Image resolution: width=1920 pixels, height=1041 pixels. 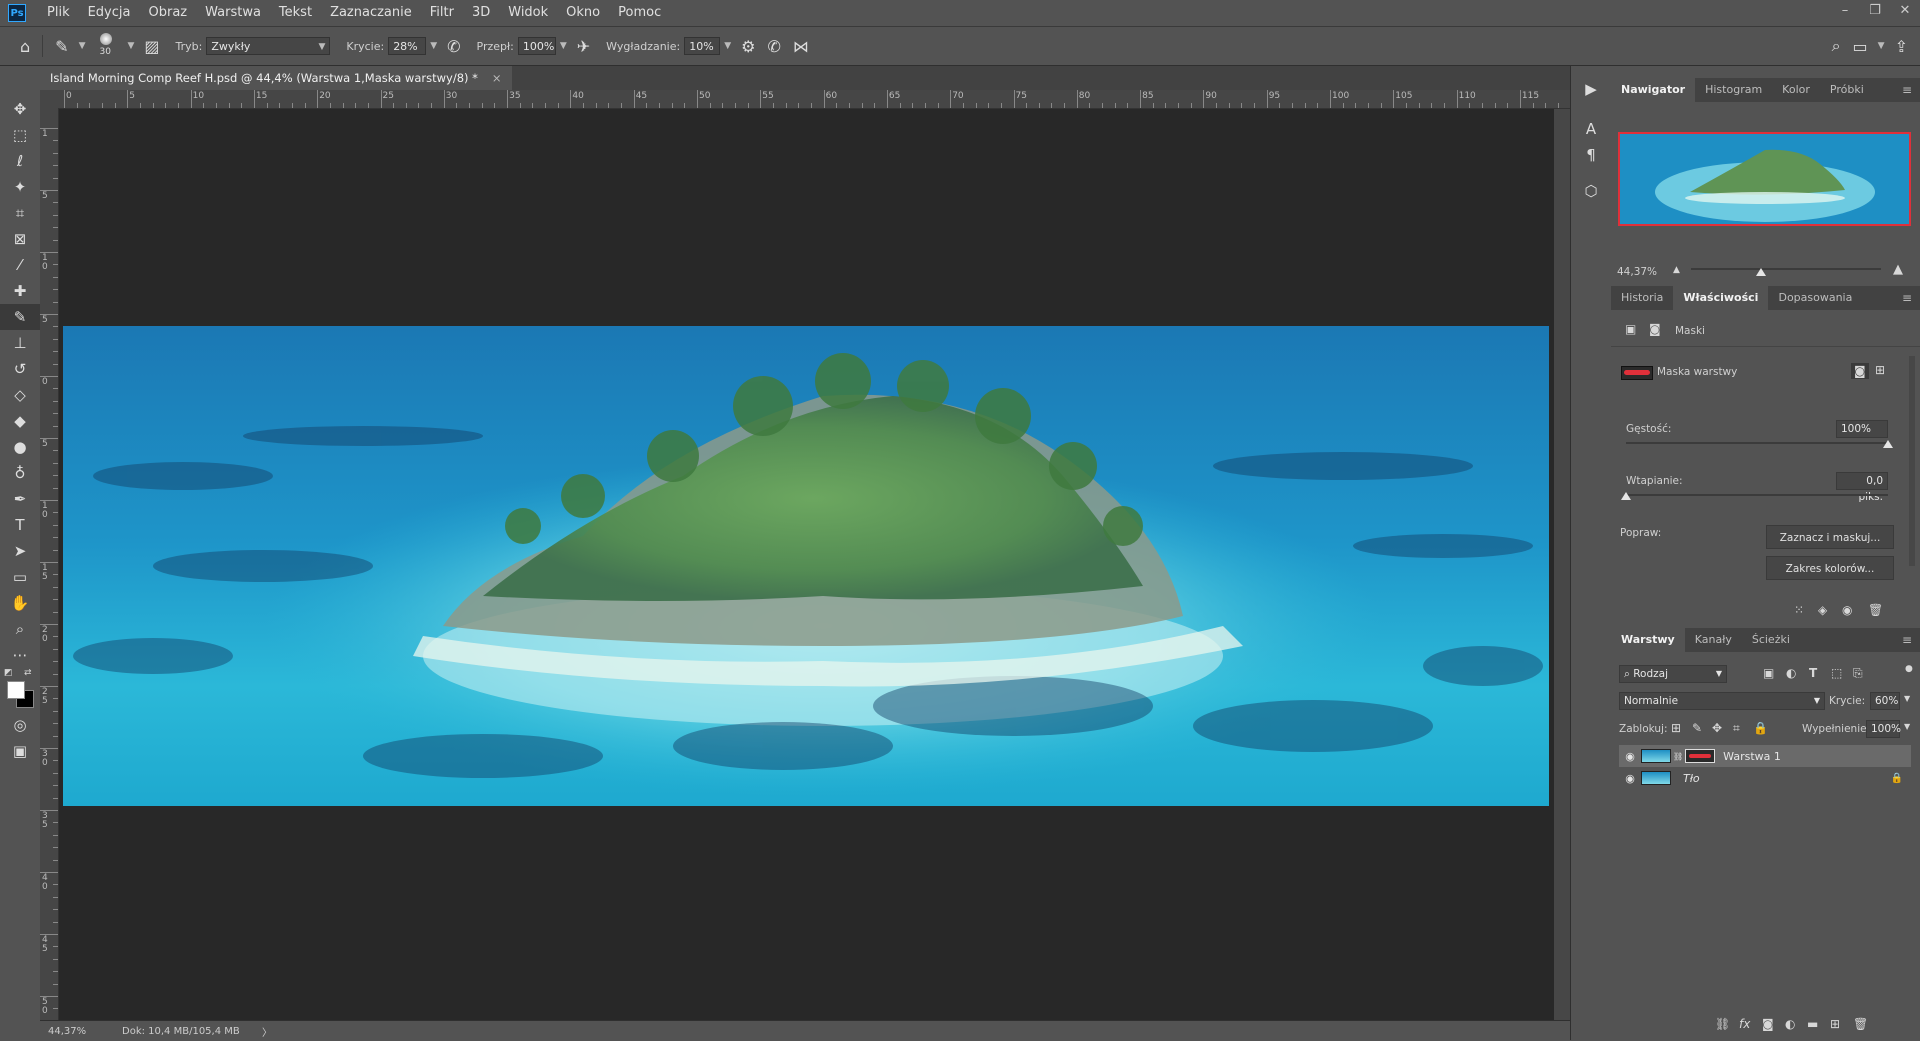 I want to click on crop-tool-icon: ⌗, so click(x=20, y=213).